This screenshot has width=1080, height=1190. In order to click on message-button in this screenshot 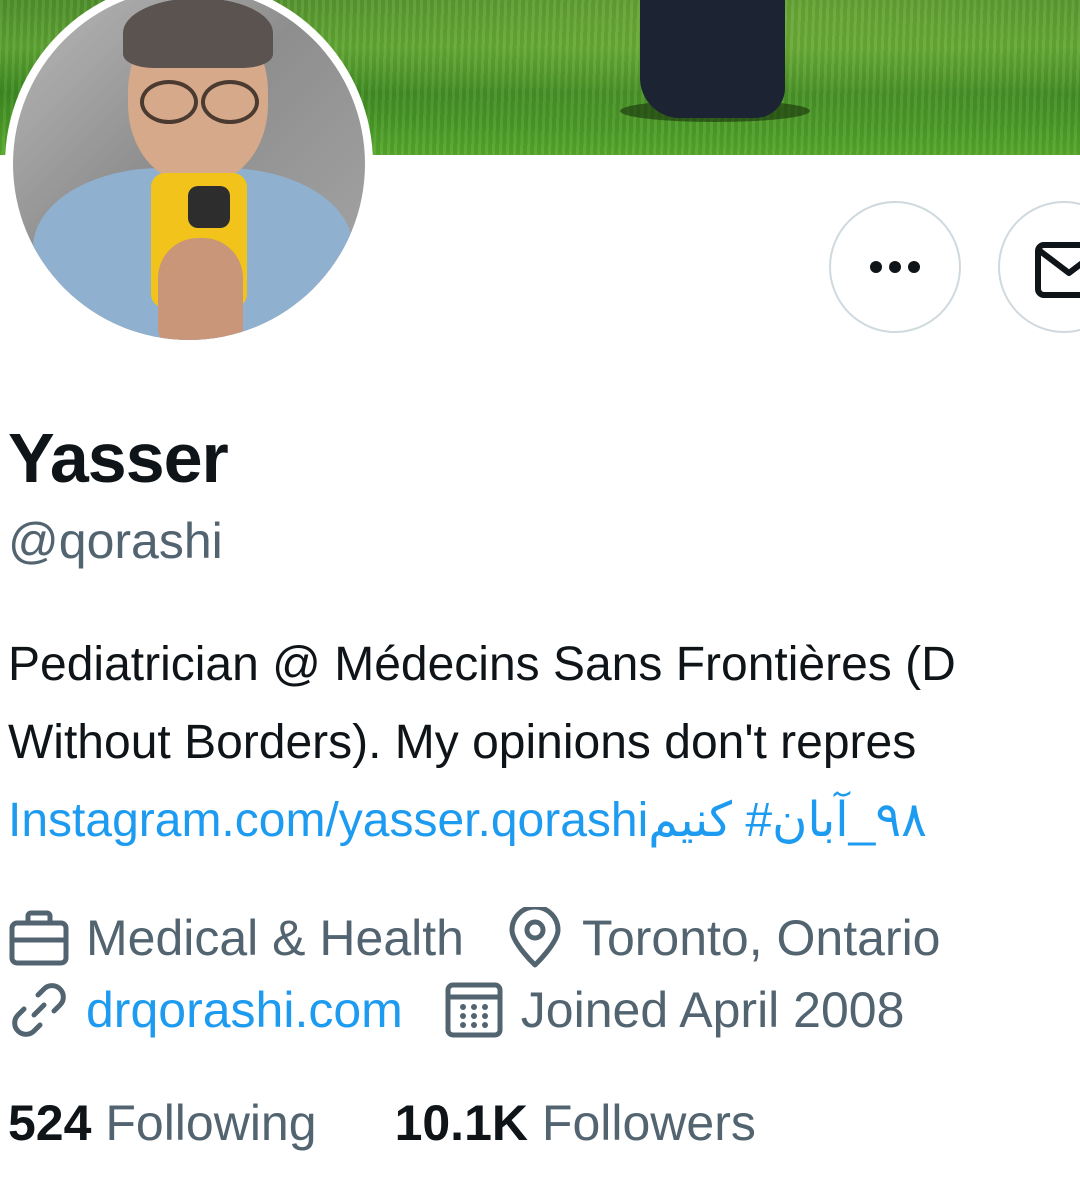, I will do `click(1039, 267)`.